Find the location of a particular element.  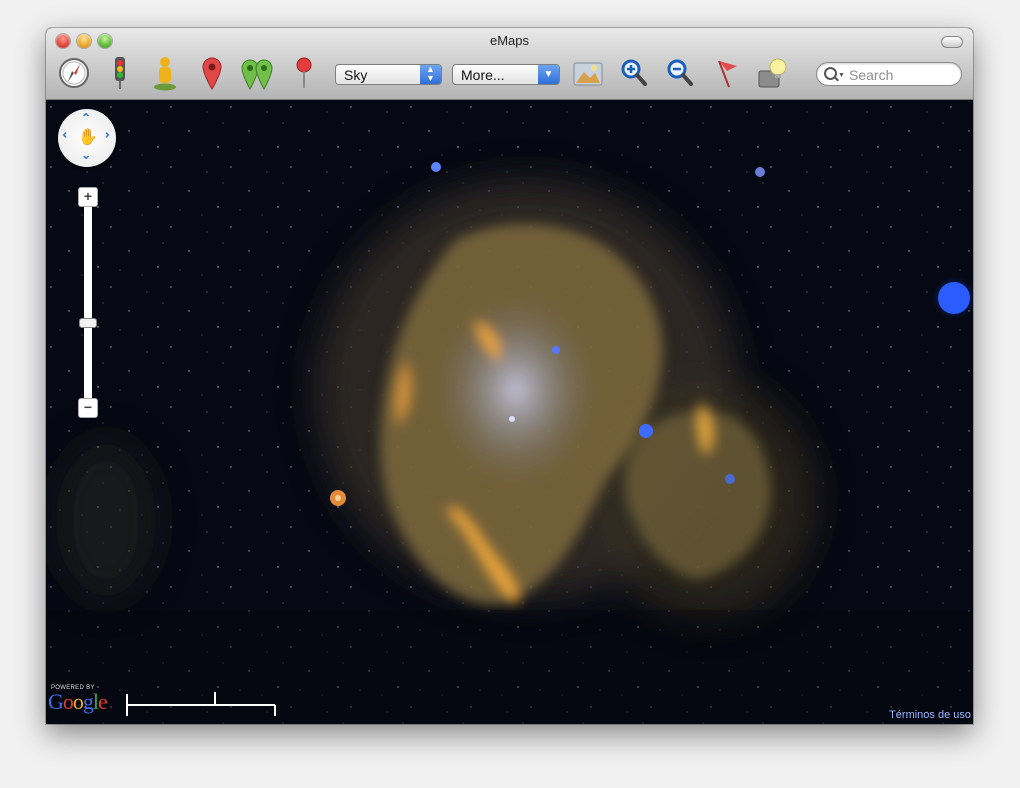

zoom-in-button: + is located at coordinates (88, 197).